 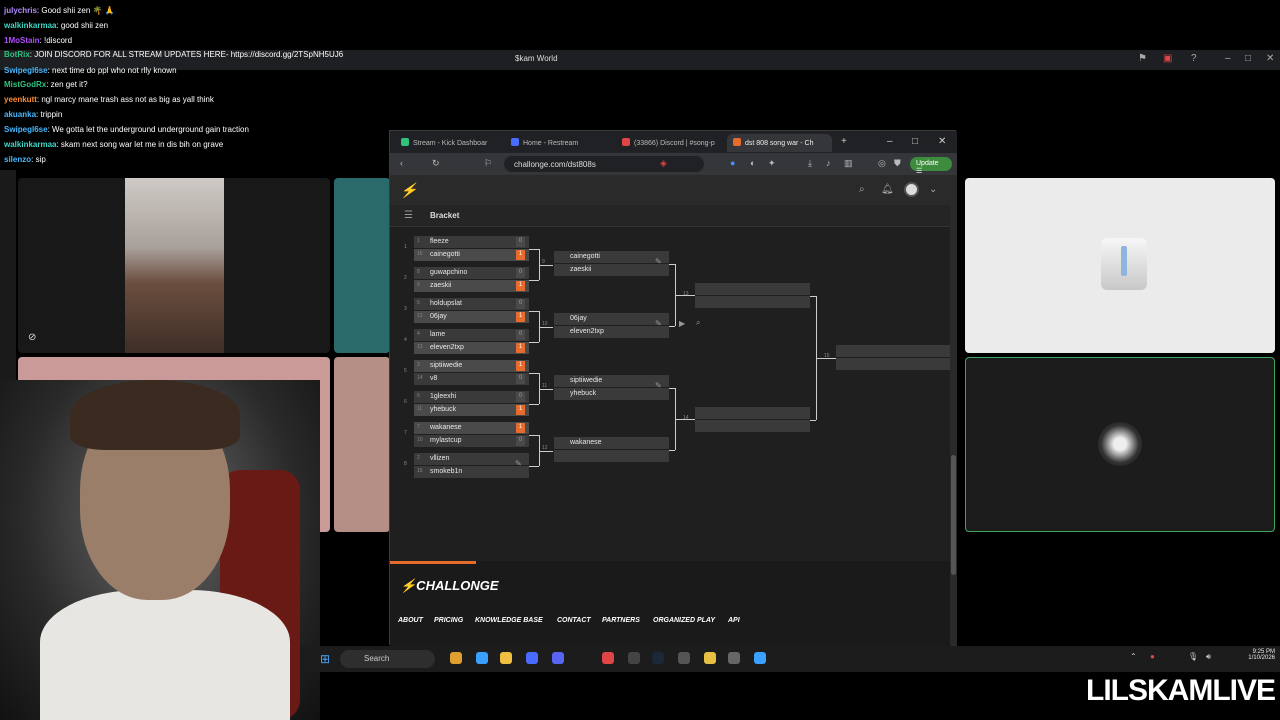 I want to click on participant-row: 06jay, so click(x=611, y=319).